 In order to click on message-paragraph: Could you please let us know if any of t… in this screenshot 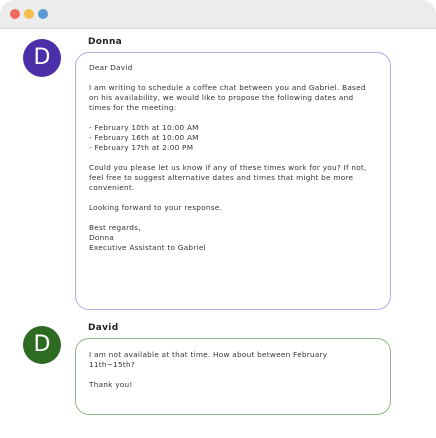, I will do `click(228, 177)`.